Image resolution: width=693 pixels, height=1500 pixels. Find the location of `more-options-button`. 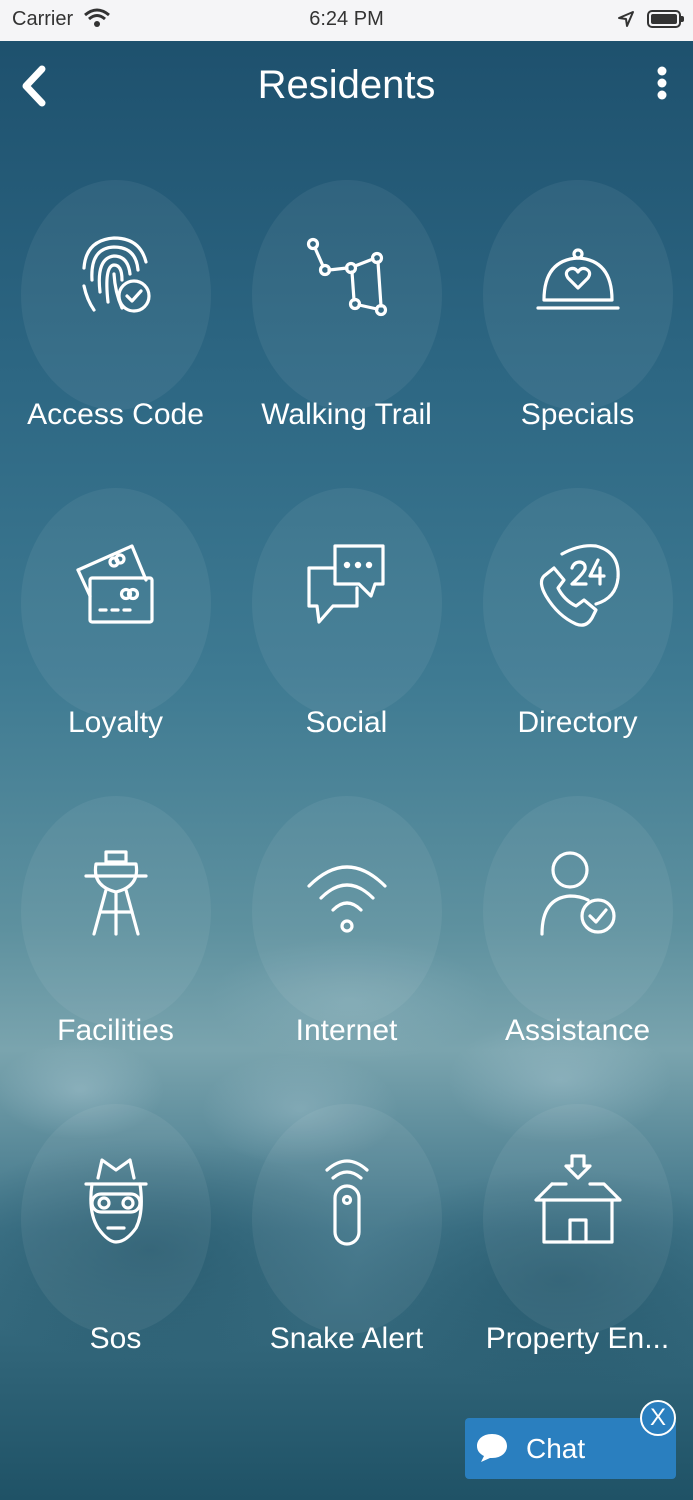

more-options-button is located at coordinates (662, 86).